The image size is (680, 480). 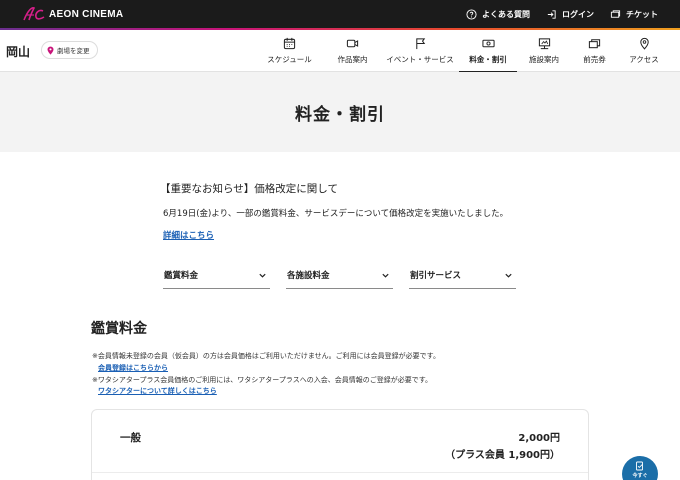 What do you see at coordinates (352, 59) in the screenshot?
I see `nav-label-movies: 作品案内` at bounding box center [352, 59].